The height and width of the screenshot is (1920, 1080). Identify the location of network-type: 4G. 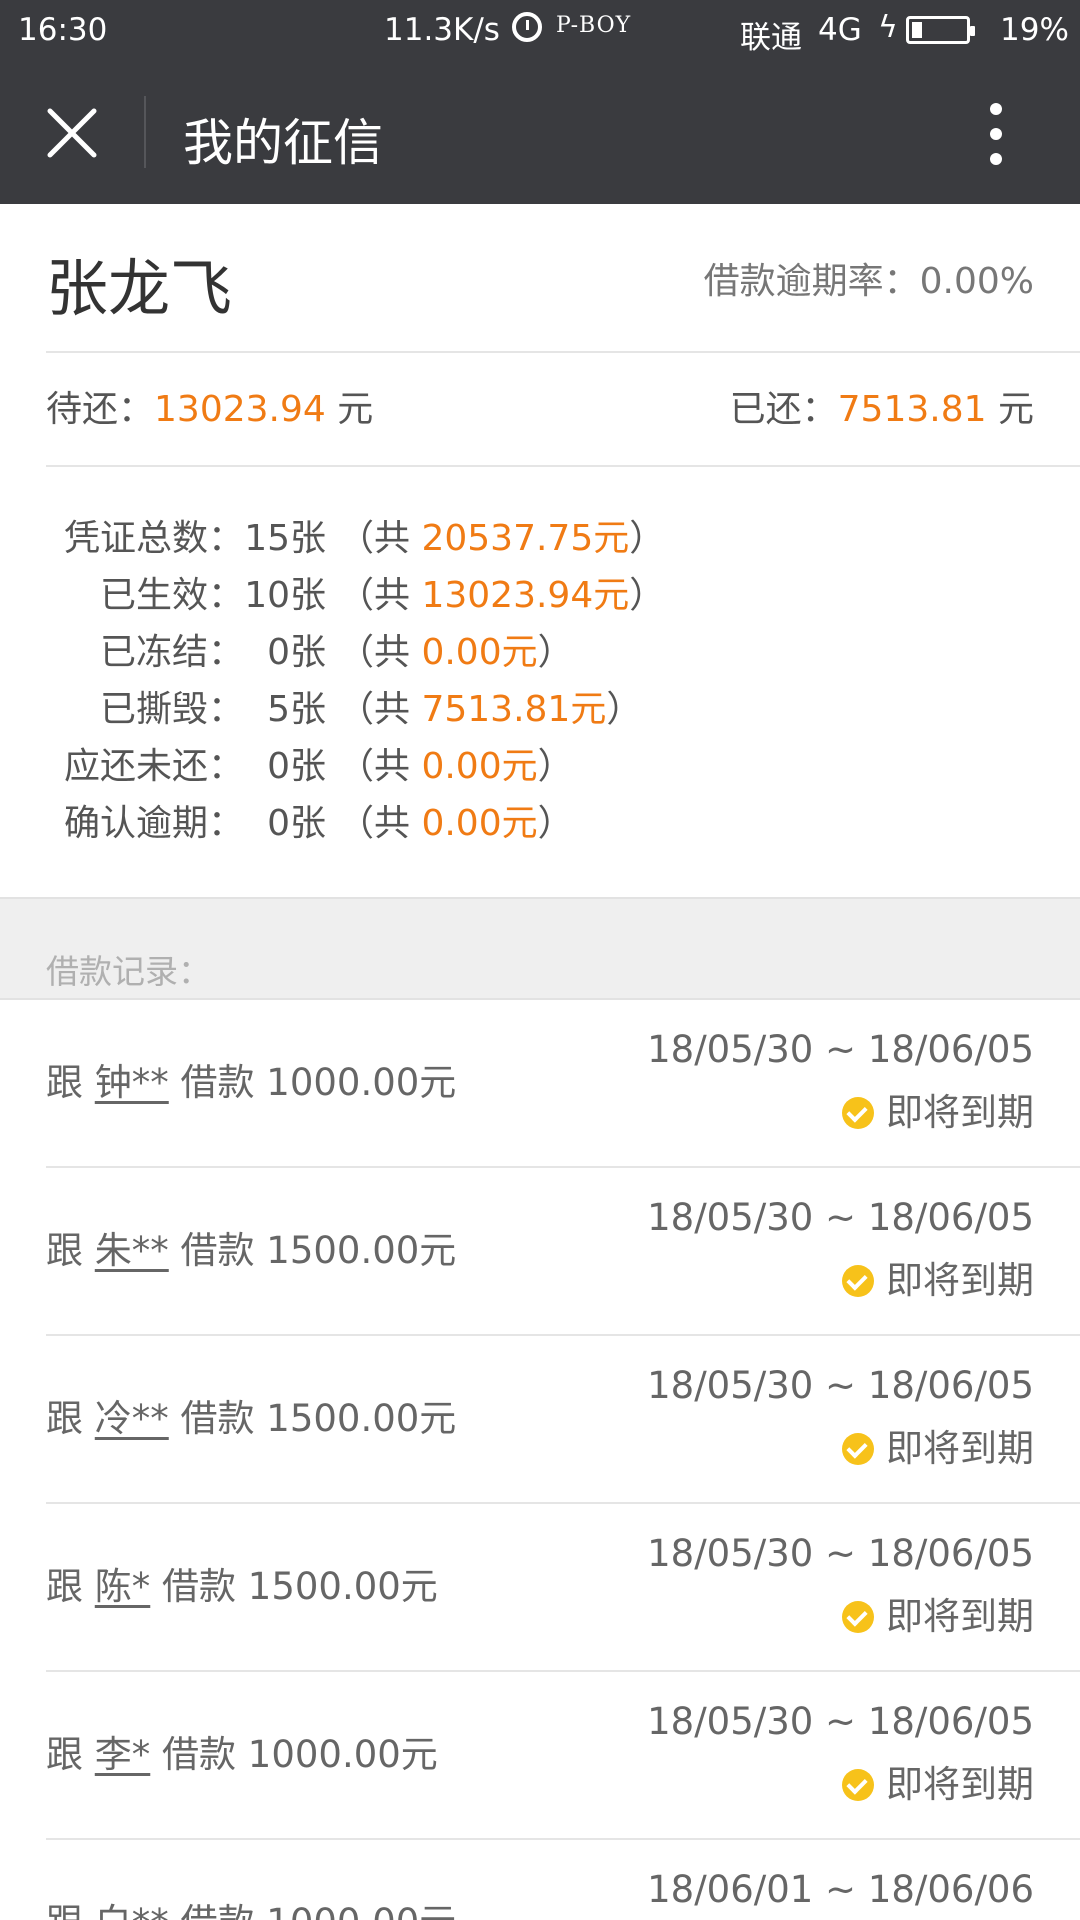
(840, 30).